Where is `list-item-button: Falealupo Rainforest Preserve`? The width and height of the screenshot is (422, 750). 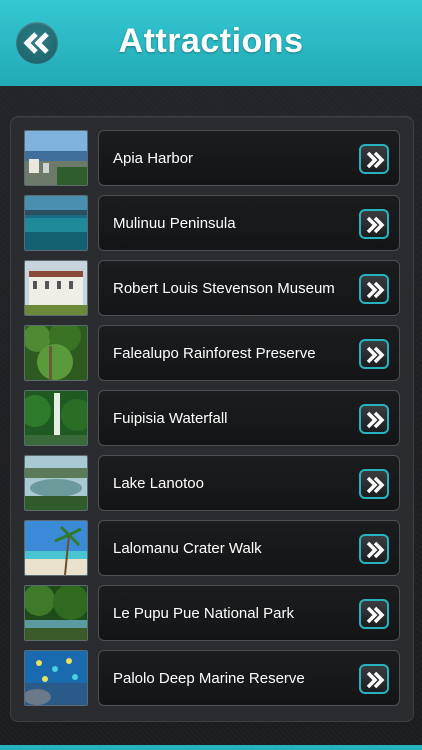
list-item-button: Falealupo Rainforest Preserve is located at coordinates (249, 353).